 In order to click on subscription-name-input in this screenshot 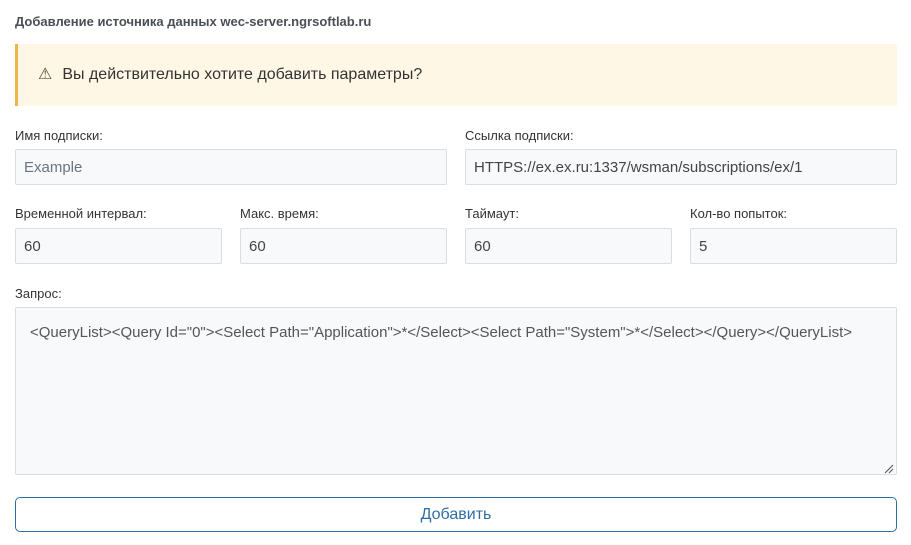, I will do `click(231, 167)`.